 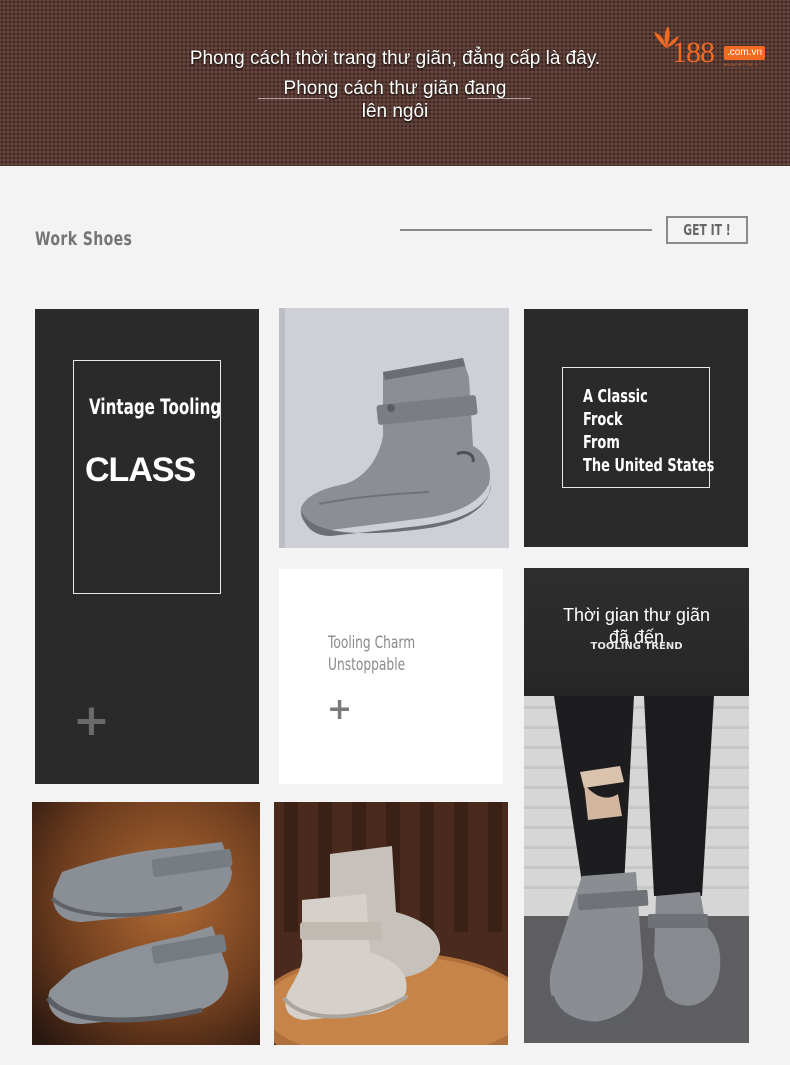 I want to click on charm-line-2: Unstoppable, so click(x=367, y=665).